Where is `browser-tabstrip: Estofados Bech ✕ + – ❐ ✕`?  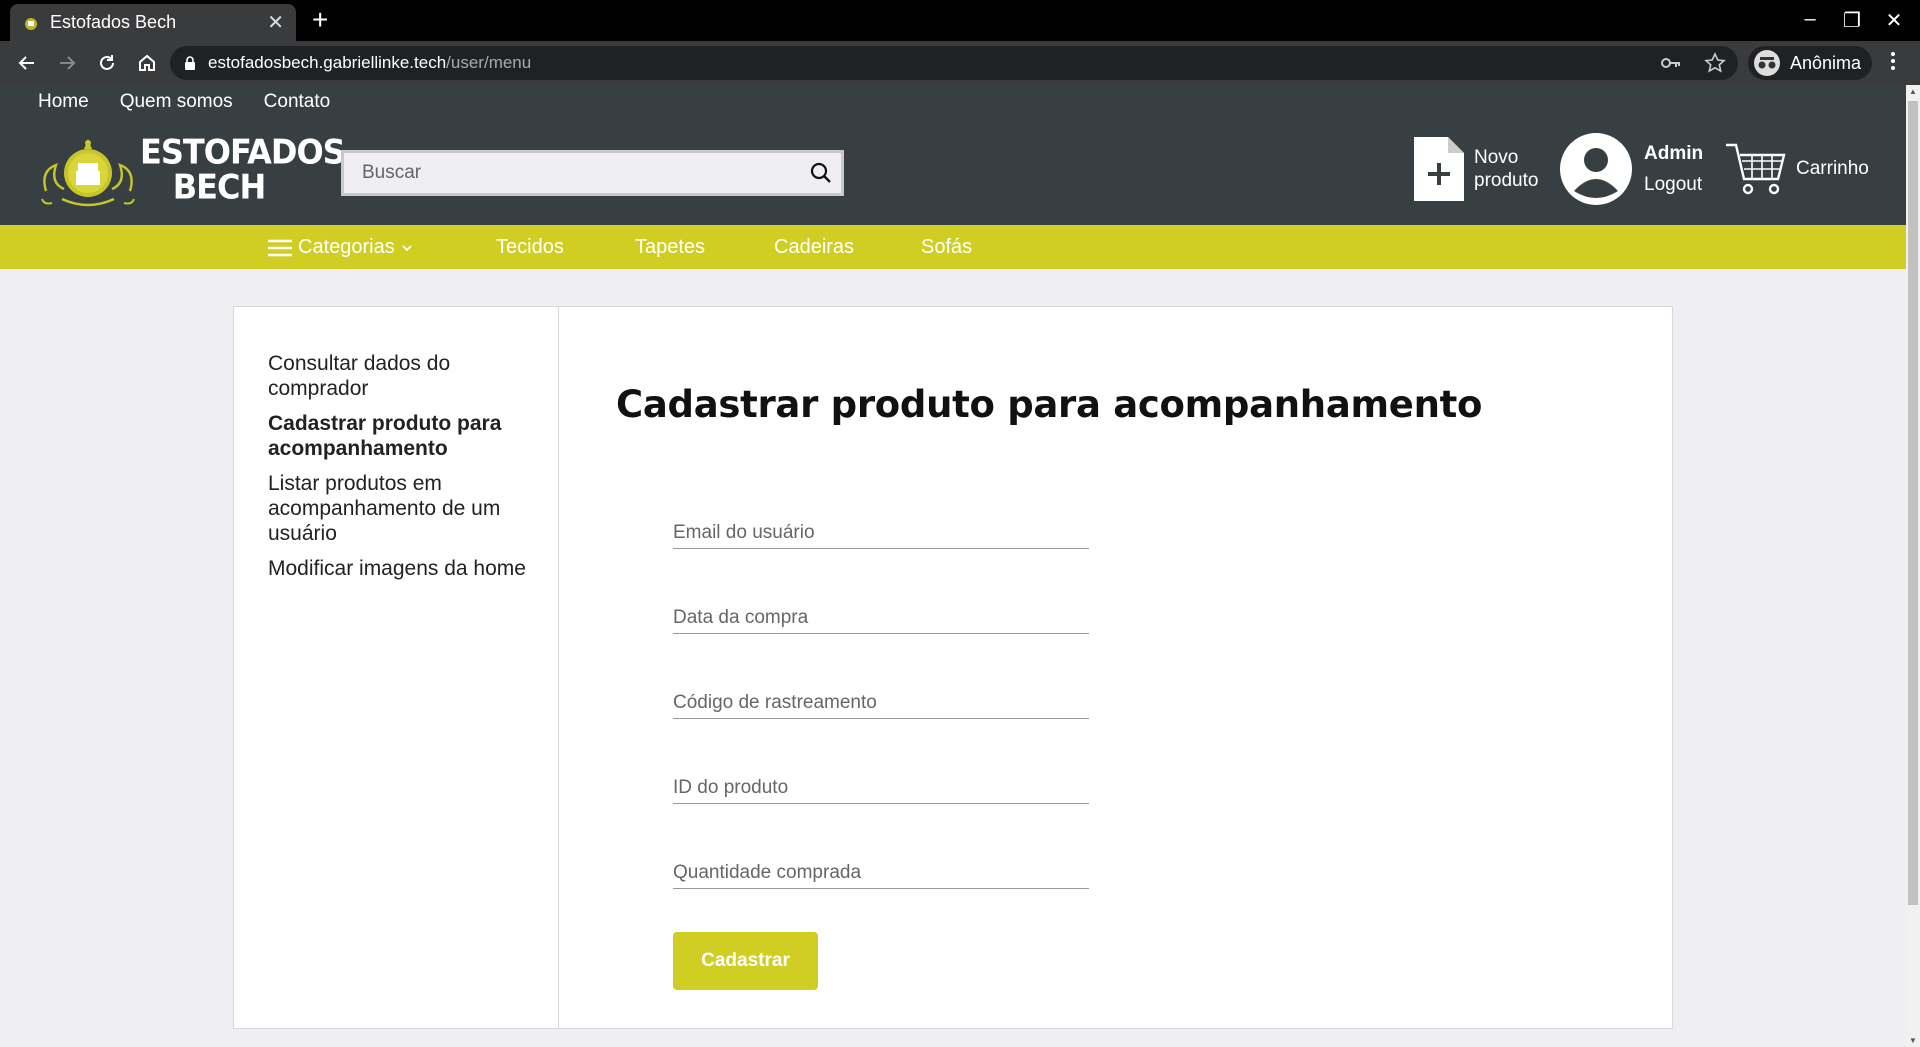 browser-tabstrip: Estofados Bech ✕ + – ❐ ✕ is located at coordinates (960, 20).